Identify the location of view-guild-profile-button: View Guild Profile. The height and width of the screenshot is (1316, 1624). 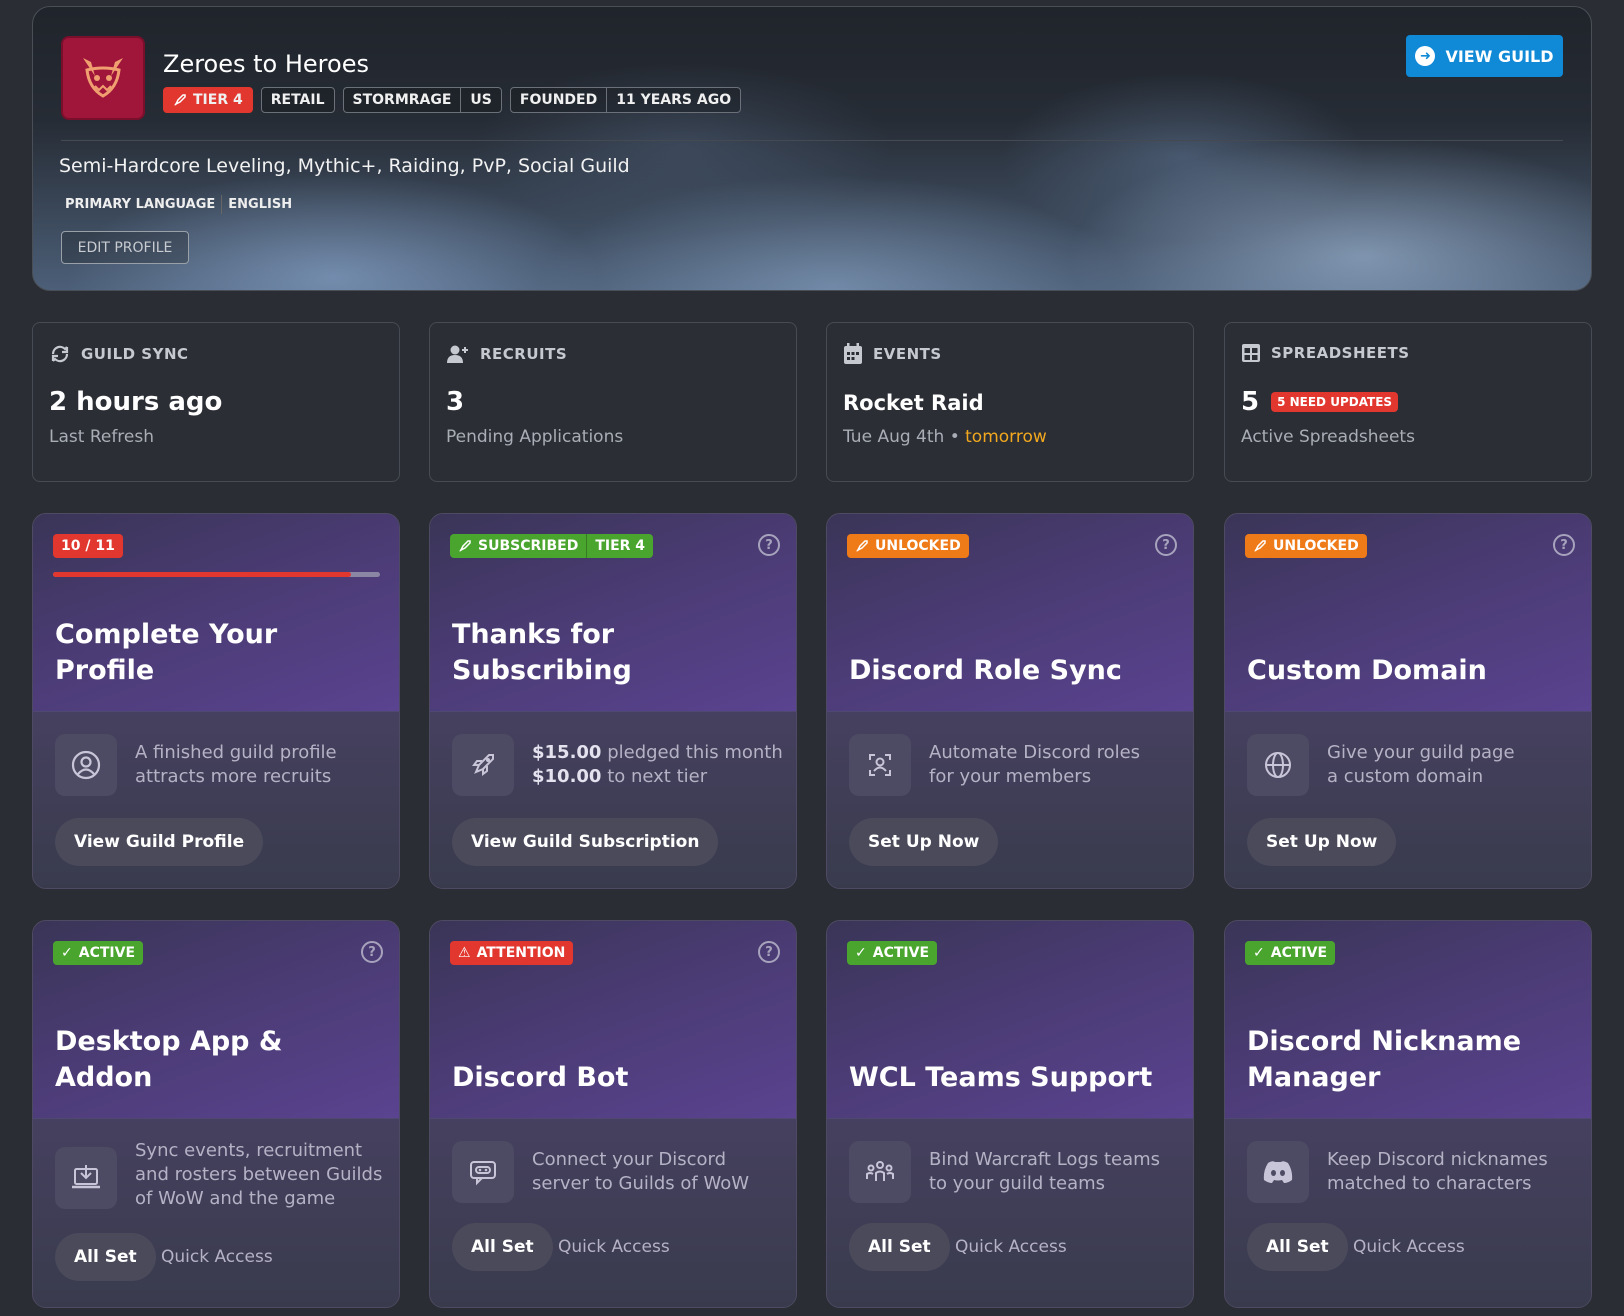
(159, 842).